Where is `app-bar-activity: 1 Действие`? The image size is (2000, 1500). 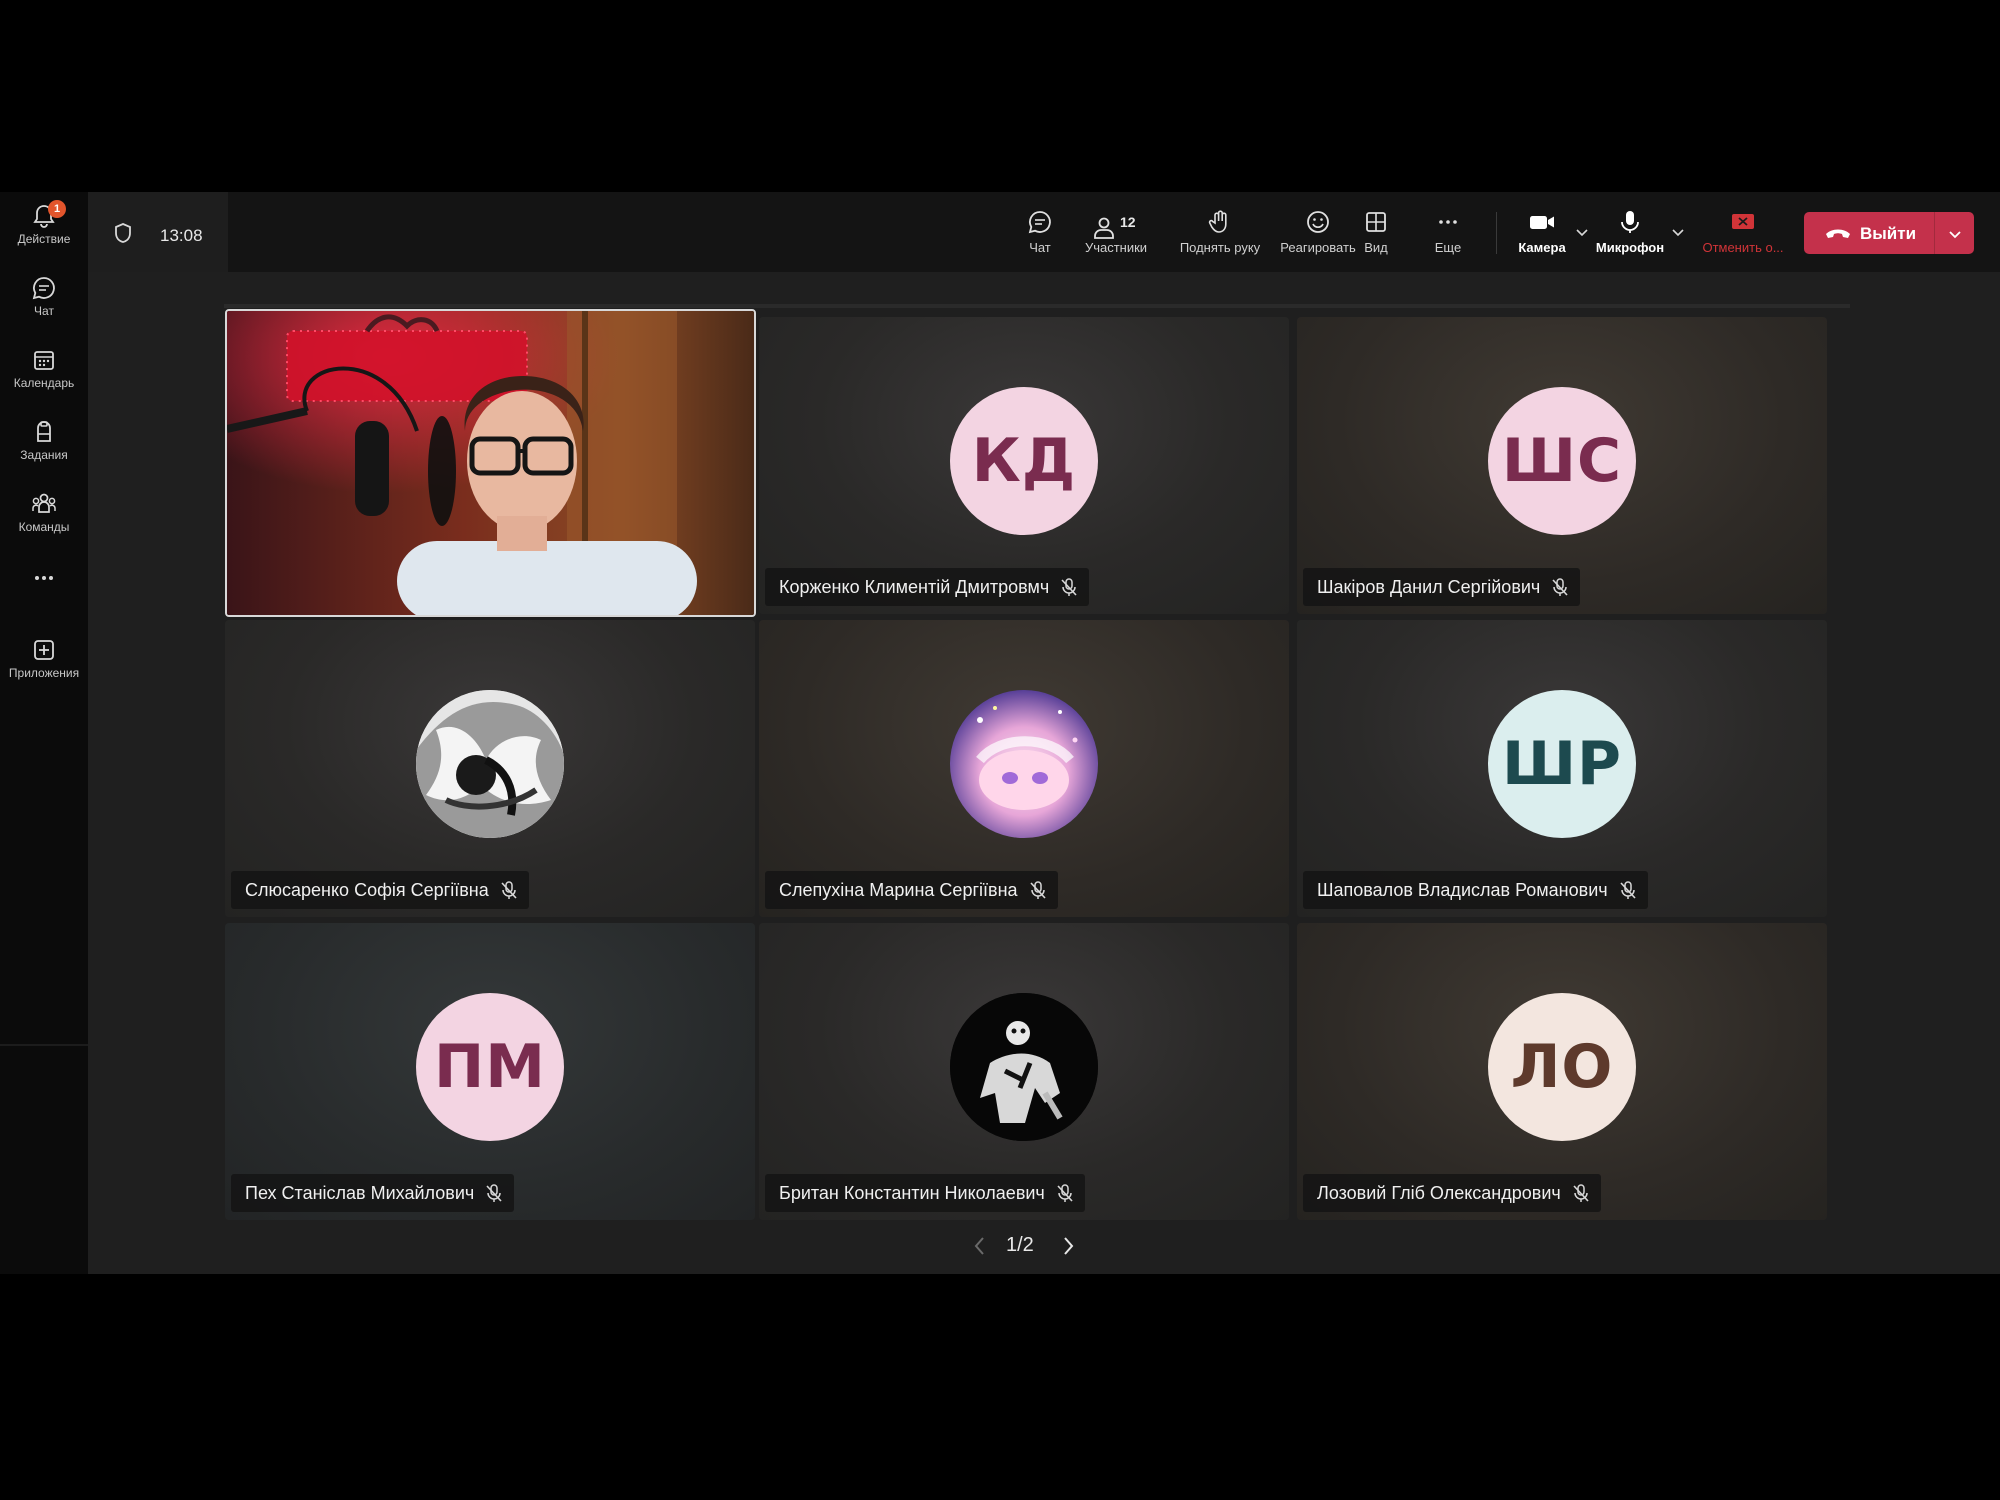
app-bar-activity: 1 Действие is located at coordinates (44, 229).